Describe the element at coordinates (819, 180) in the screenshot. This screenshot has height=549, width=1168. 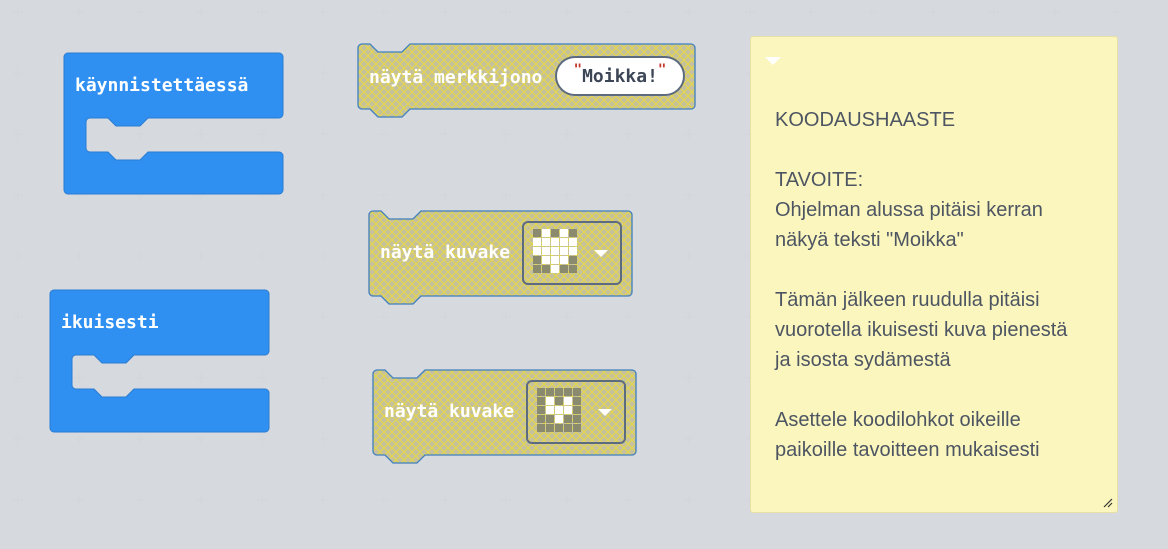
I see `comment-line: TAVOITE:` at that location.